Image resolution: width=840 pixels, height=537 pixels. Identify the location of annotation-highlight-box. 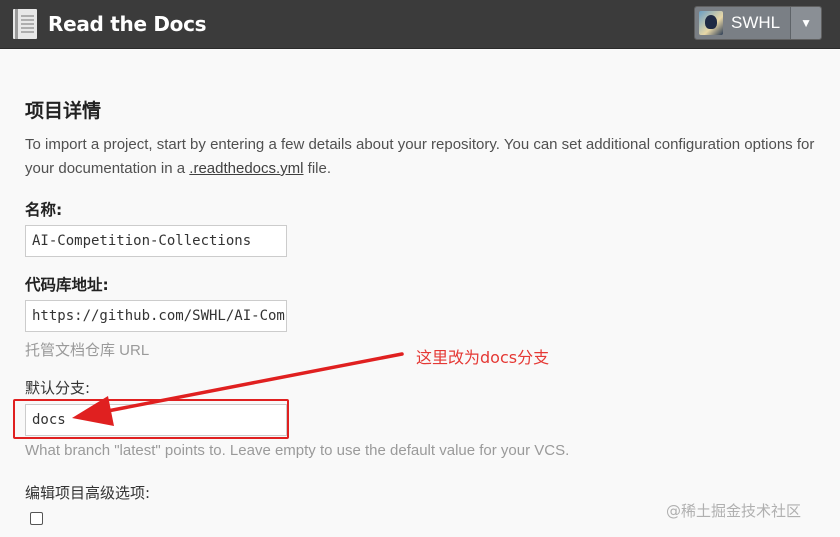
(151, 419).